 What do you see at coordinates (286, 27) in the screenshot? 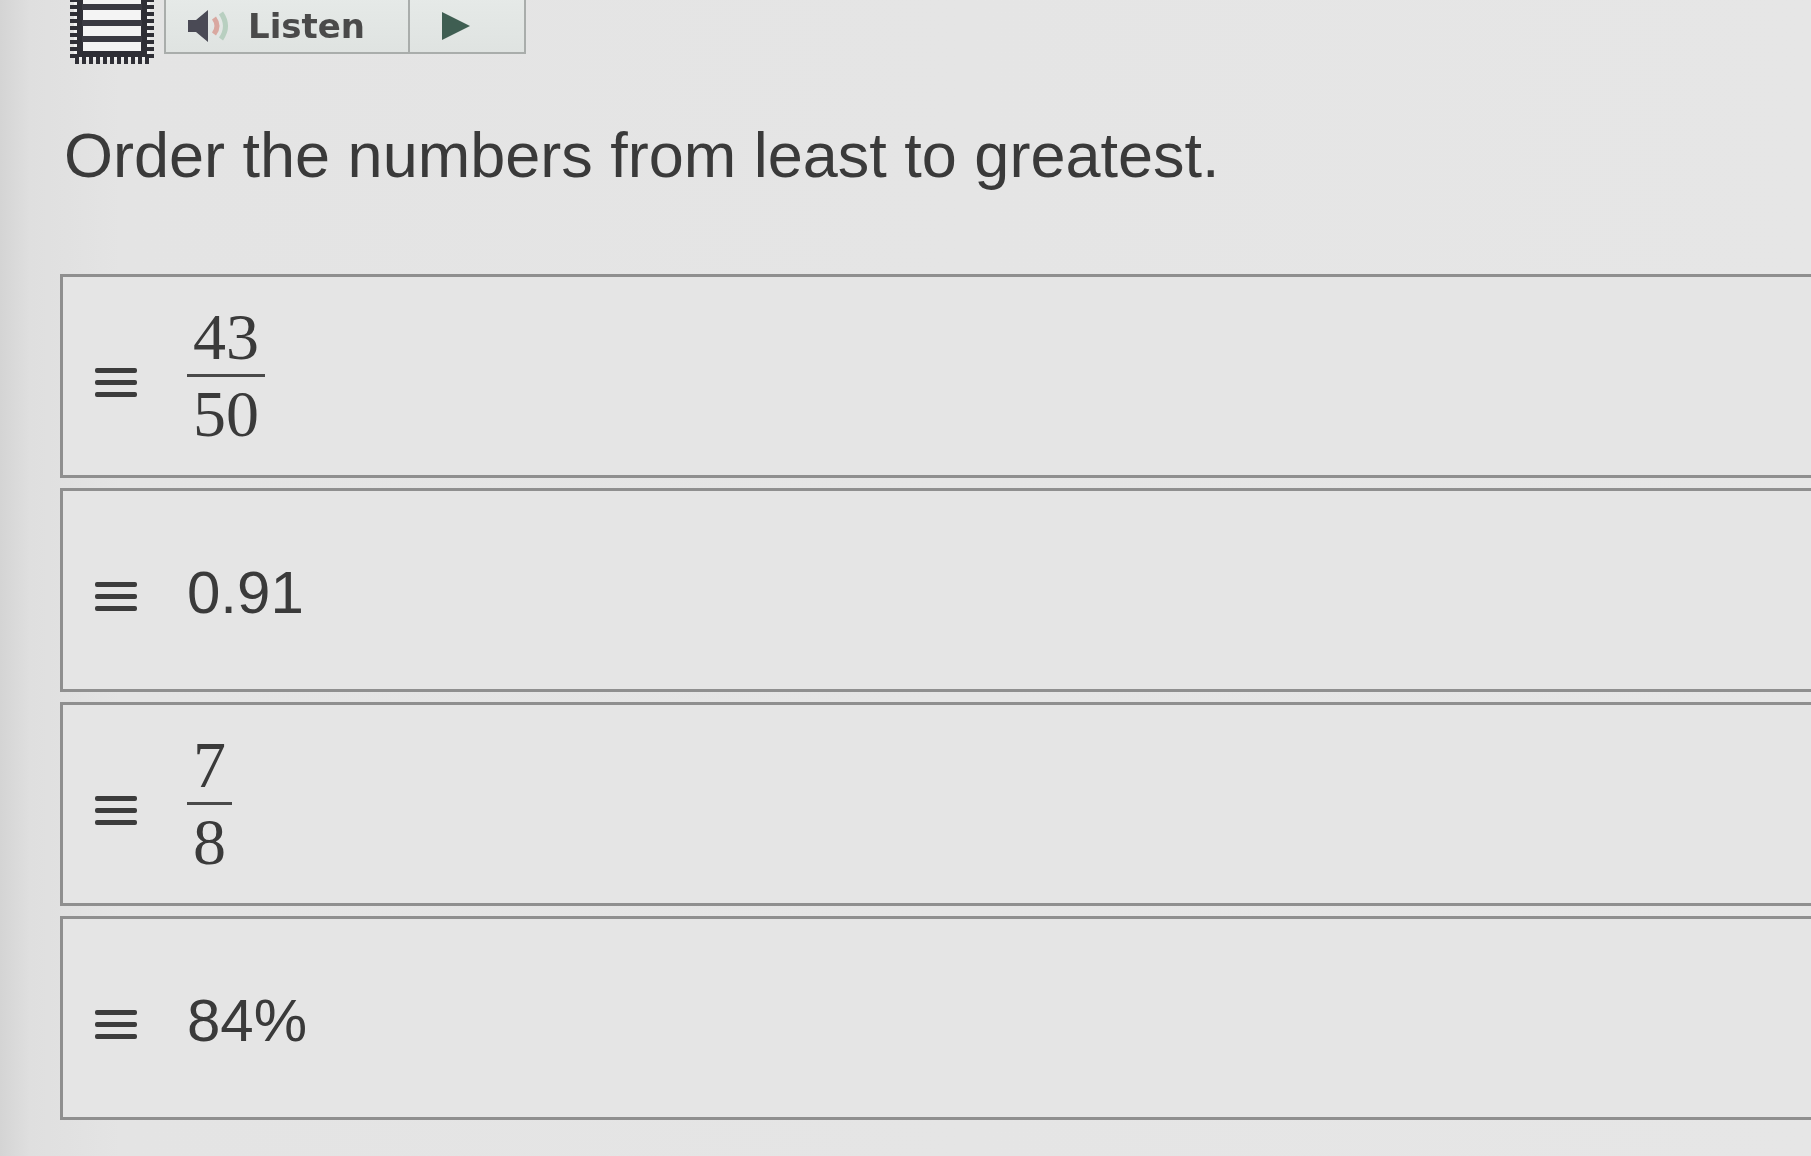
I see `listen-button: Listen` at bounding box center [286, 27].